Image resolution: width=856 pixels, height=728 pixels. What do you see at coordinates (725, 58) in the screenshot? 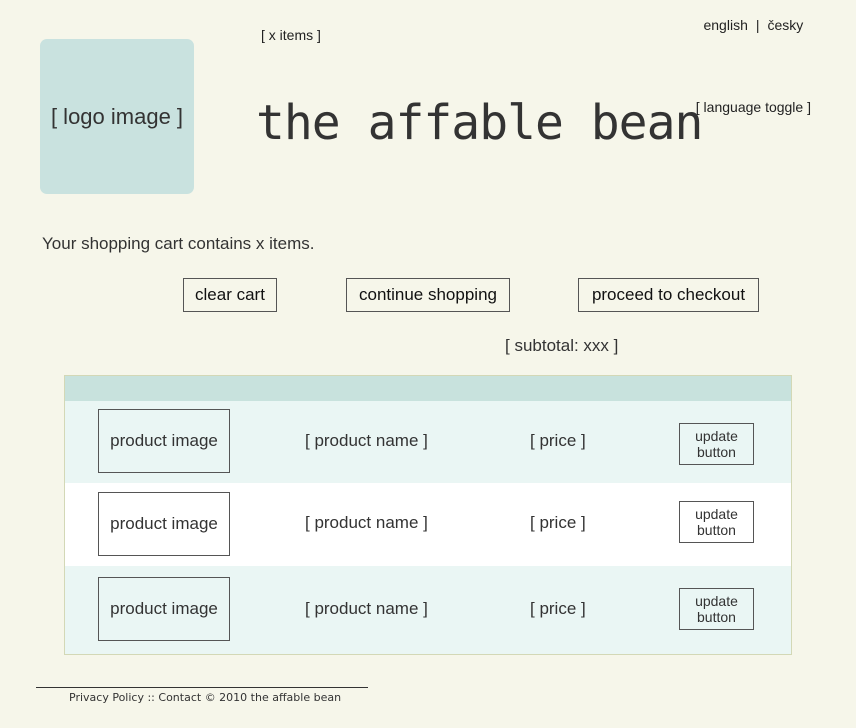
I see `language-english-link: english` at bounding box center [725, 58].